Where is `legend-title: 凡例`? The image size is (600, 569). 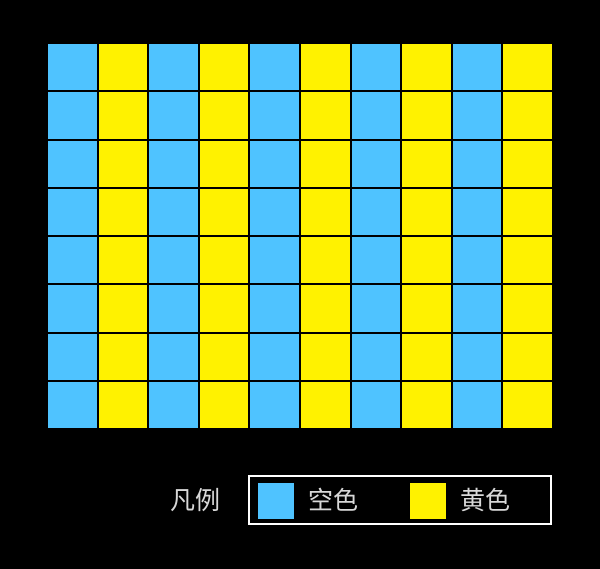
legend-title: 凡例 is located at coordinates (195, 500).